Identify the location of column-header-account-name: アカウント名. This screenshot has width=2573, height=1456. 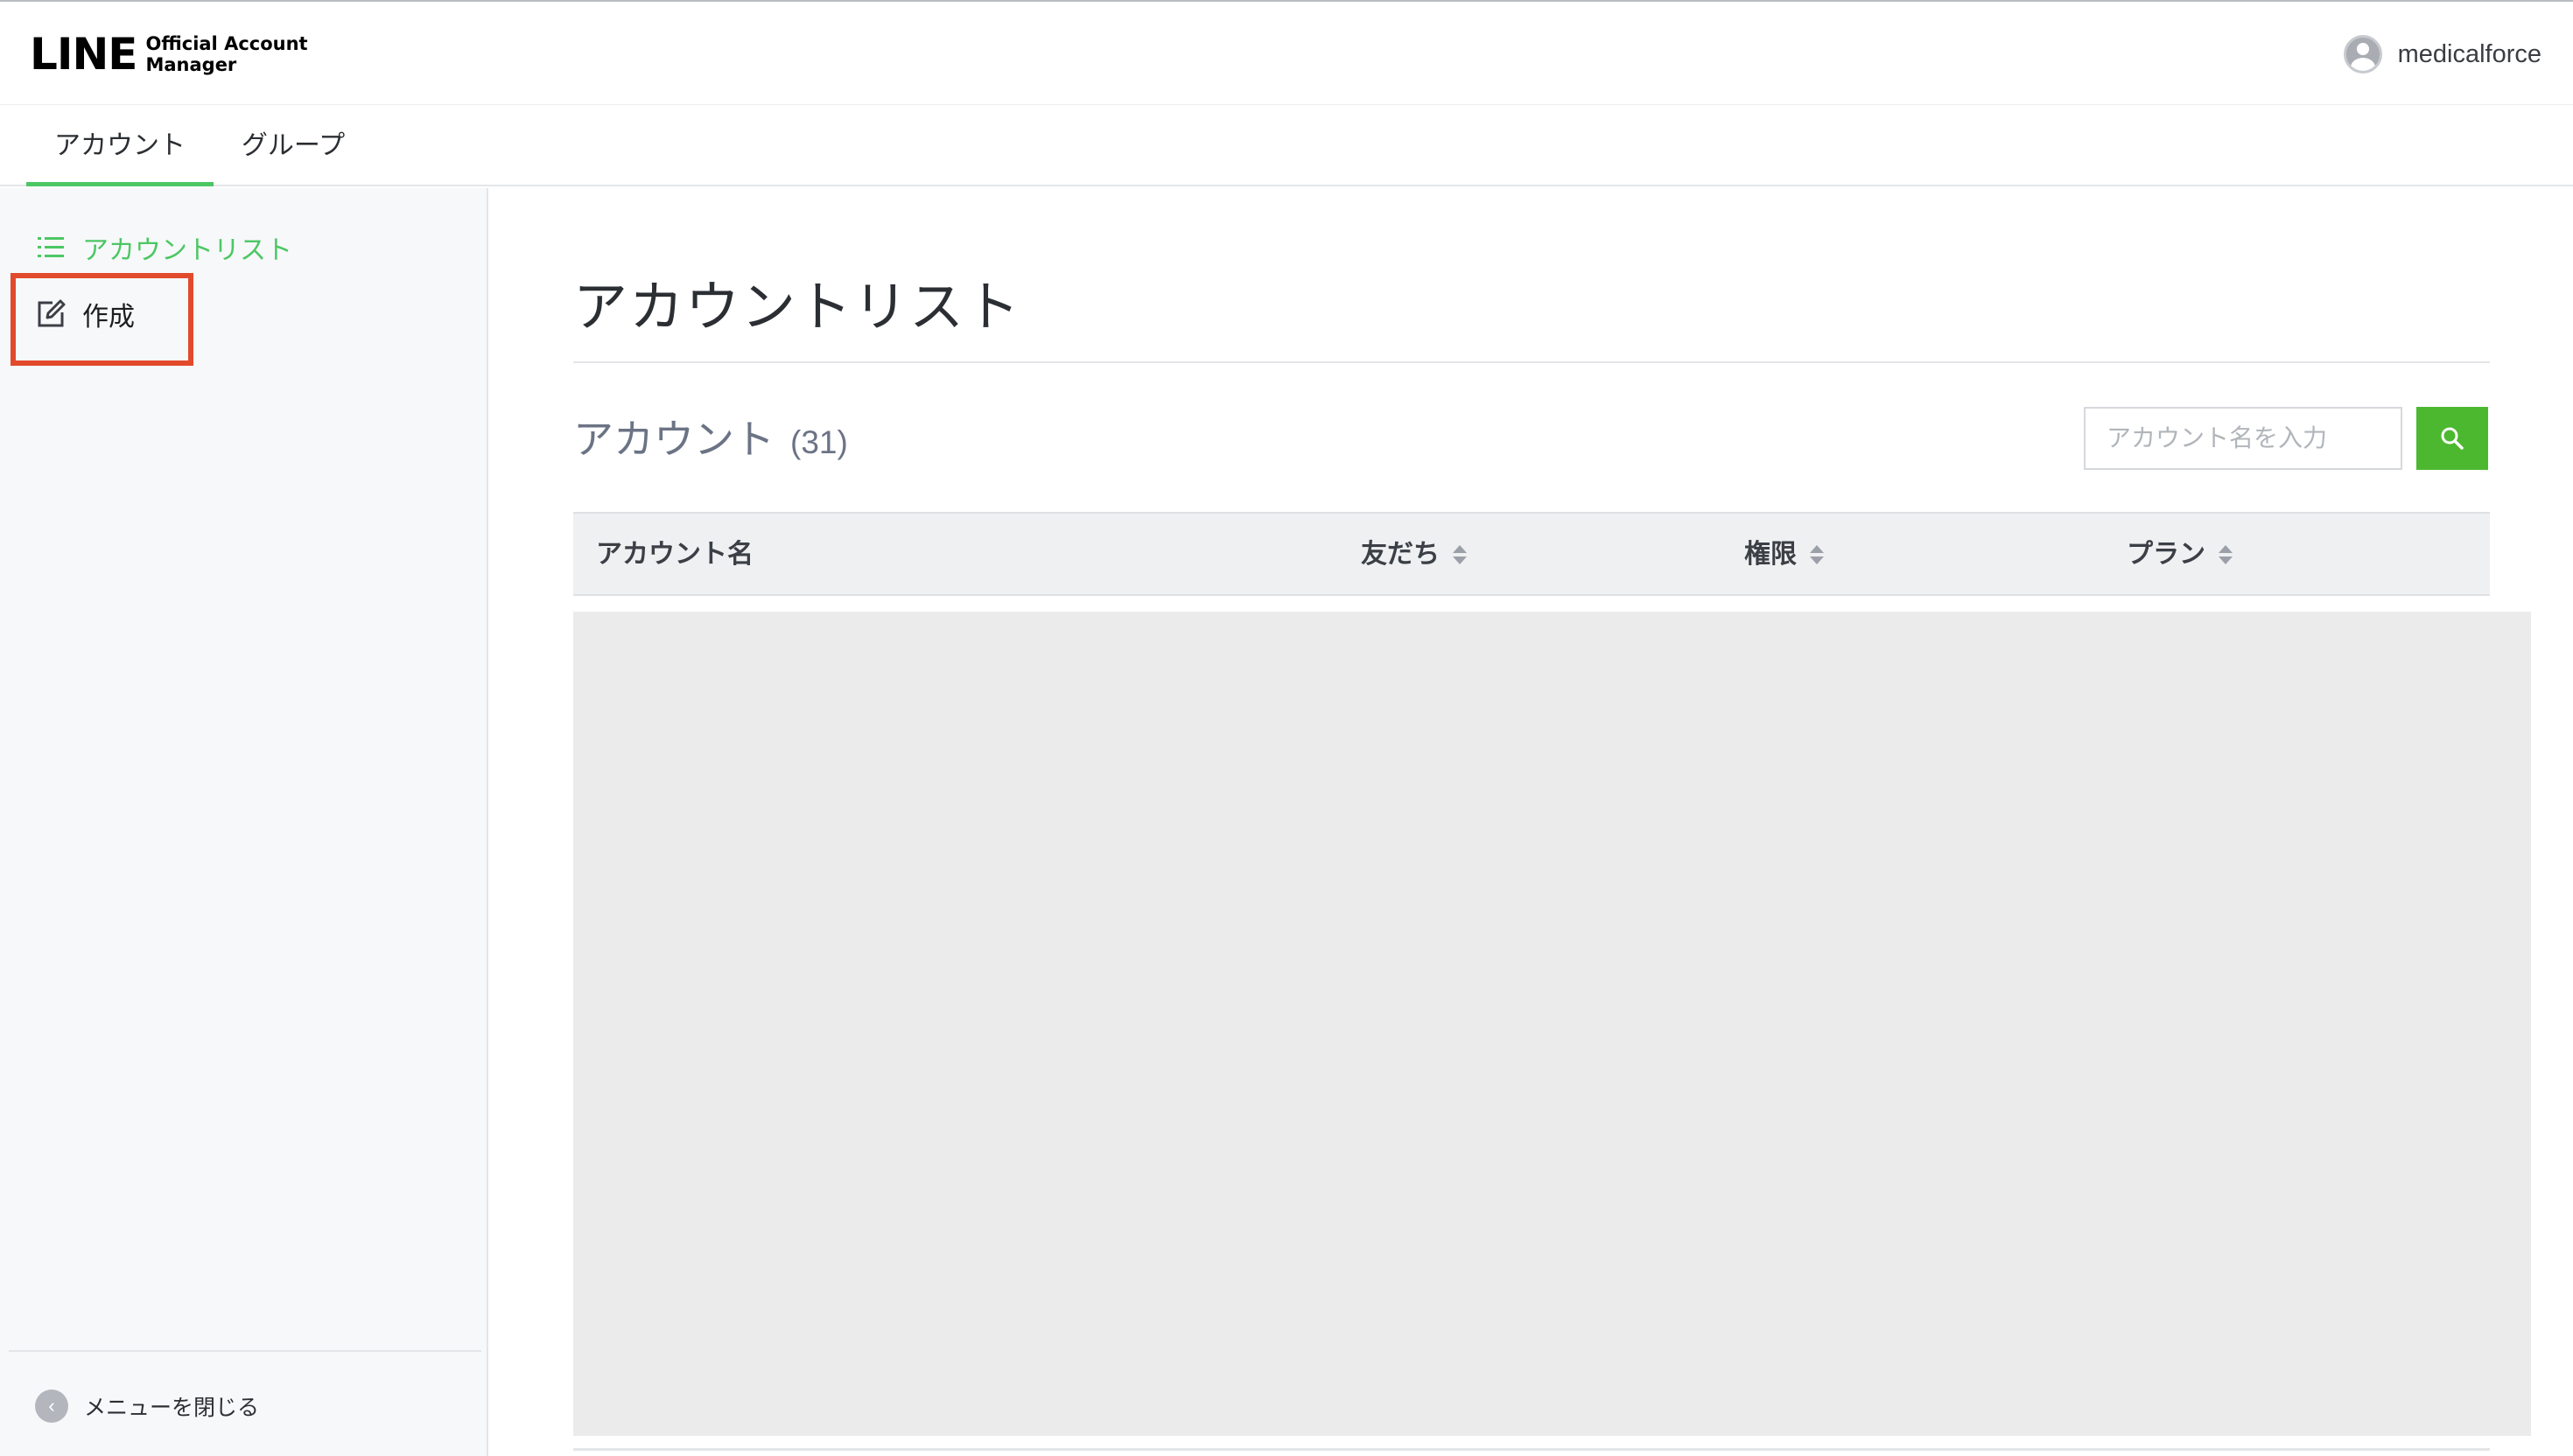
(675, 555).